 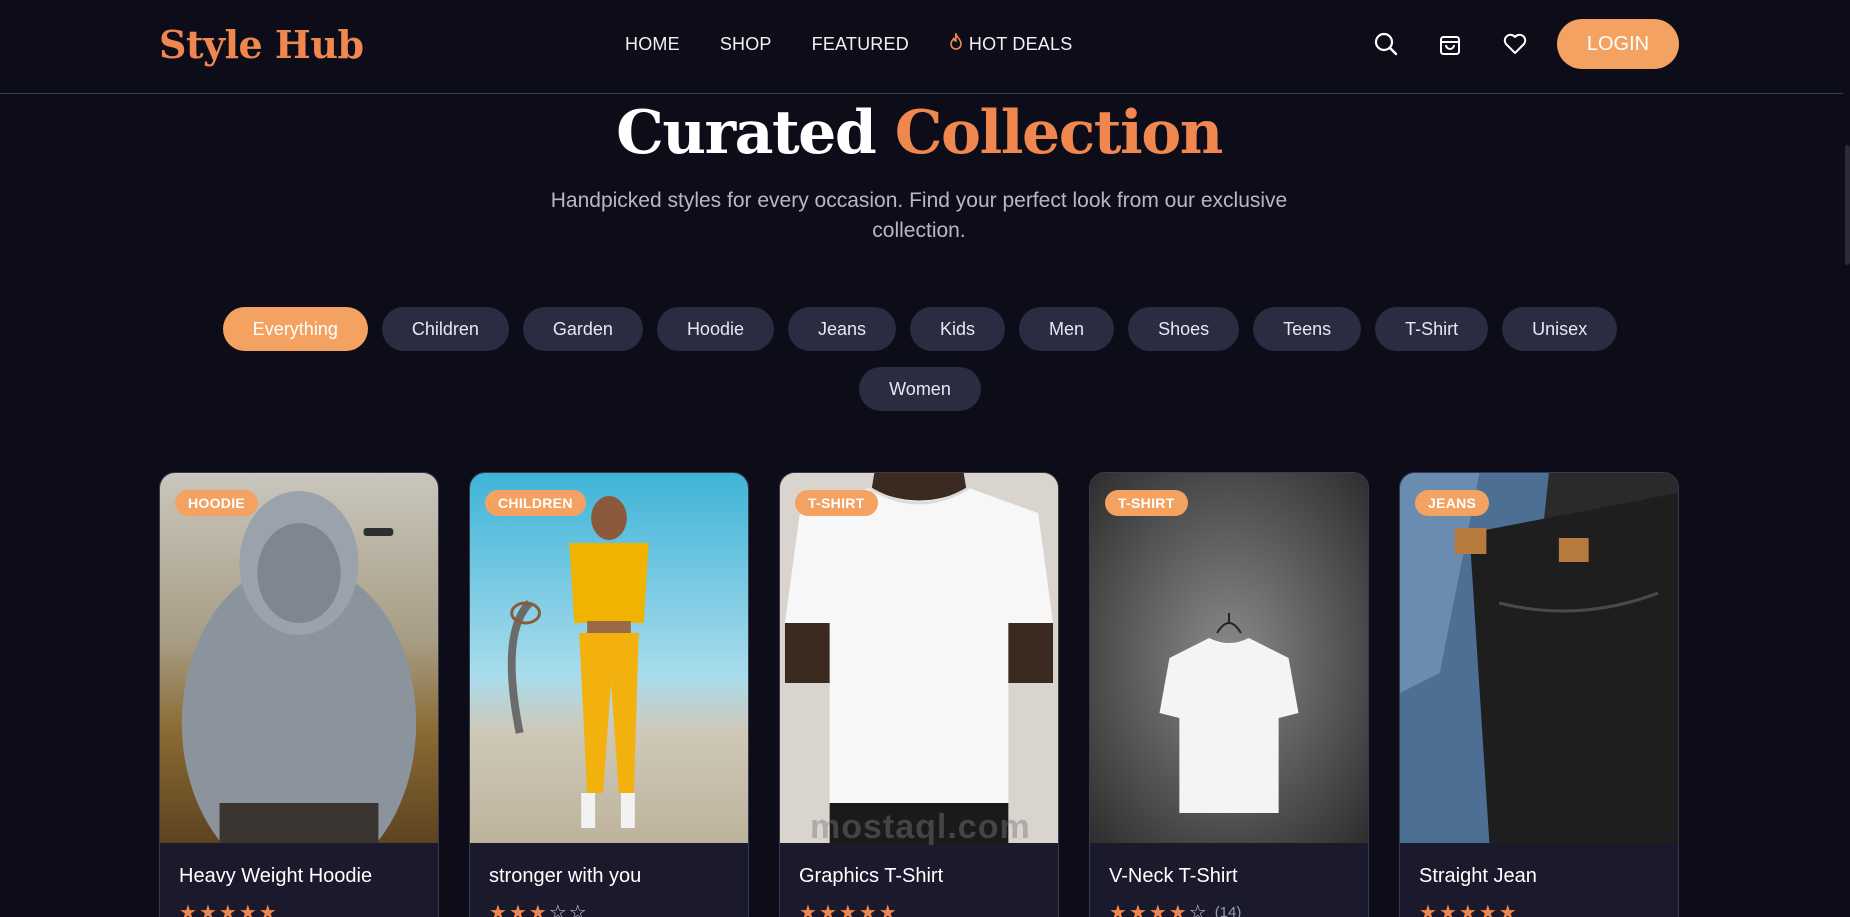 What do you see at coordinates (1386, 44) in the screenshot?
I see `search-icon` at bounding box center [1386, 44].